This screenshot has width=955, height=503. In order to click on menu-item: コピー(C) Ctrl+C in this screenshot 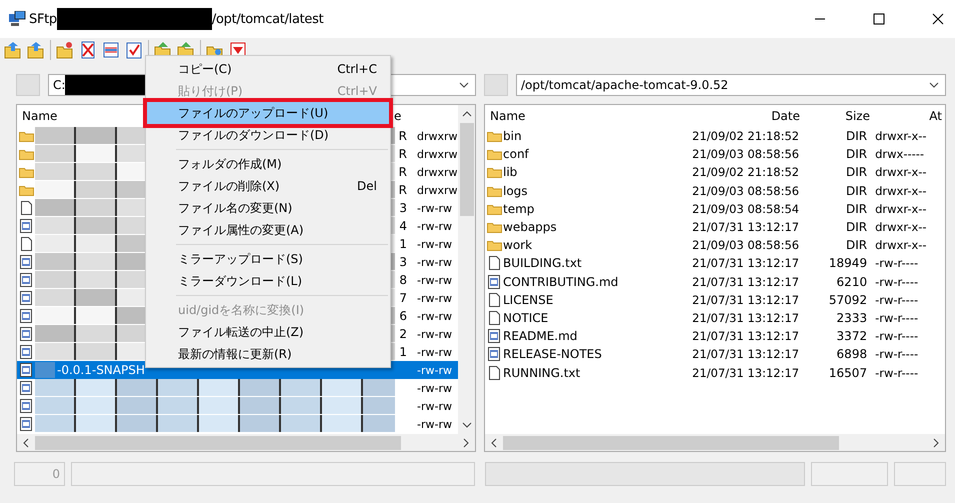, I will do `click(268, 69)`.